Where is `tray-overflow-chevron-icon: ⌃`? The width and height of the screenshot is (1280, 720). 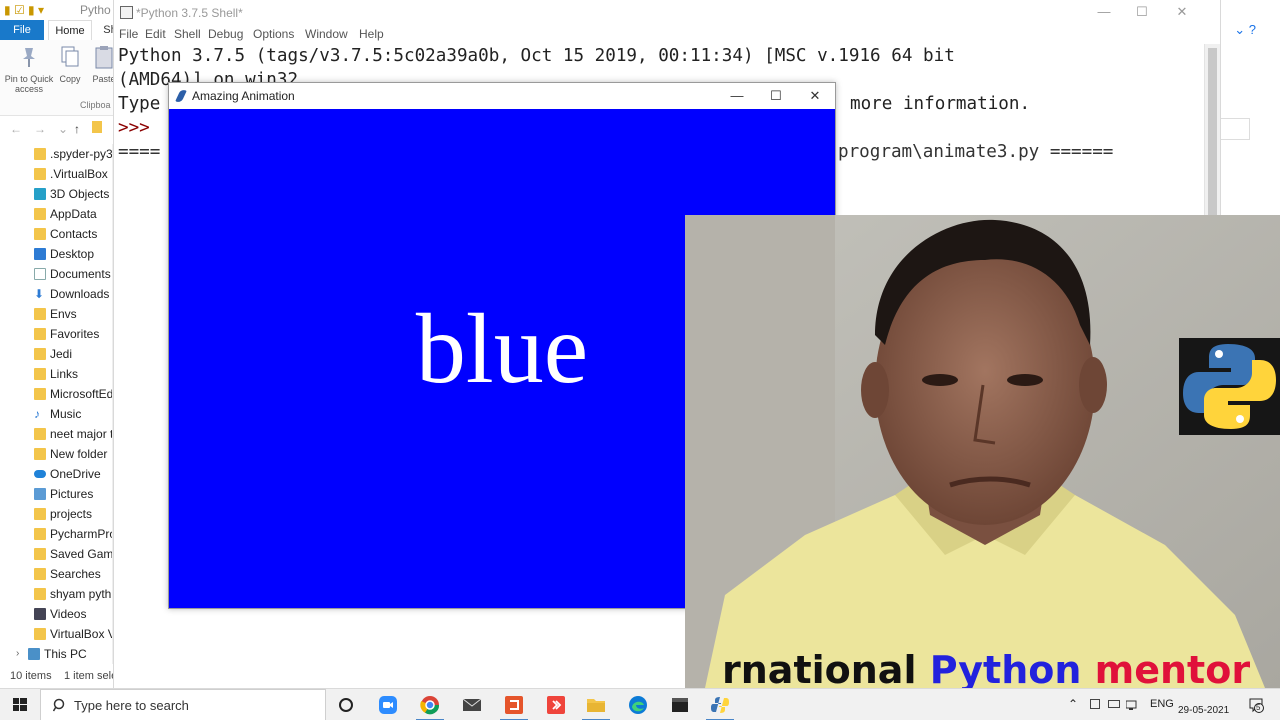 tray-overflow-chevron-icon: ⌃ is located at coordinates (1073, 704).